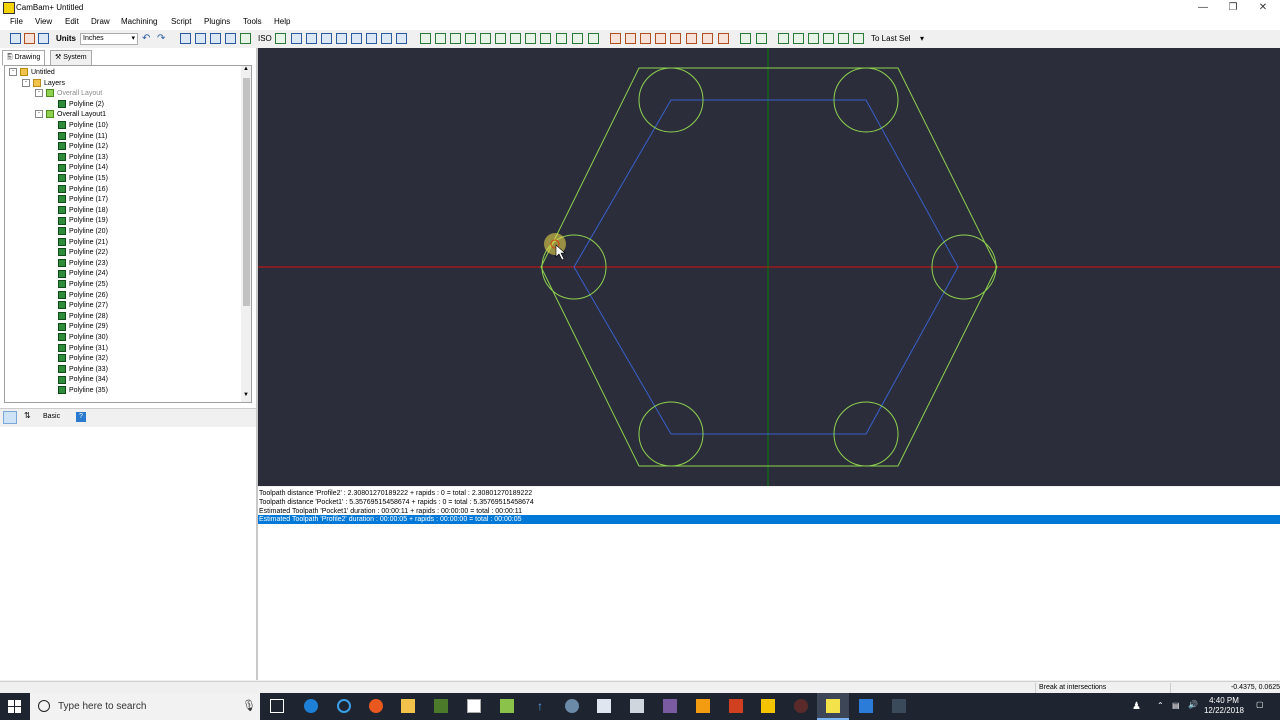  What do you see at coordinates (604, 706) in the screenshot?
I see `app-chart-icon` at bounding box center [604, 706].